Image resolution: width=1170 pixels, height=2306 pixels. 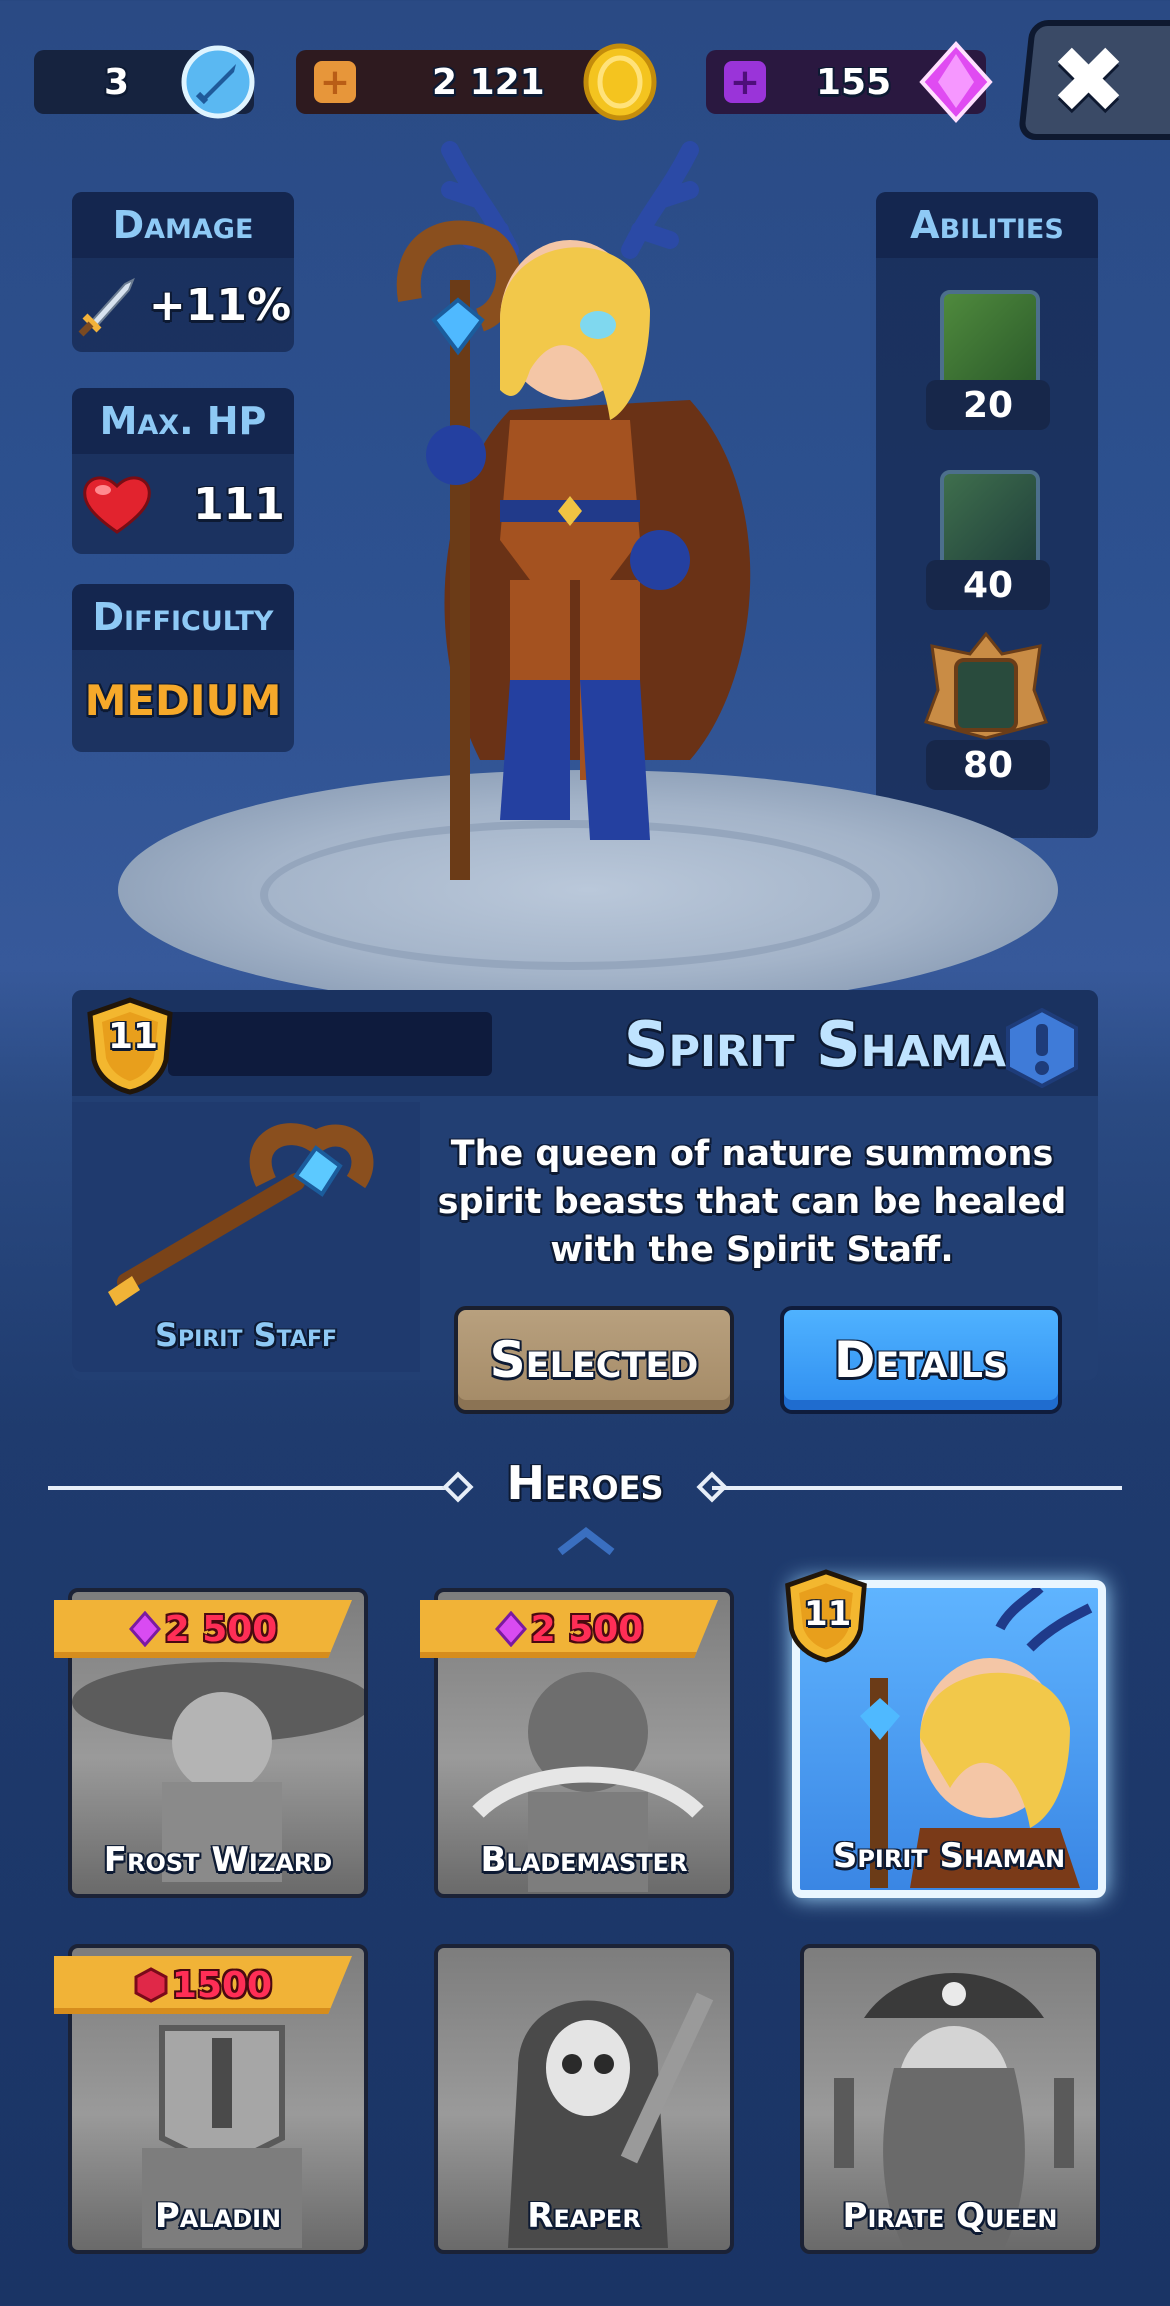 What do you see at coordinates (594, 1360) in the screenshot?
I see `selected-button: Selected` at bounding box center [594, 1360].